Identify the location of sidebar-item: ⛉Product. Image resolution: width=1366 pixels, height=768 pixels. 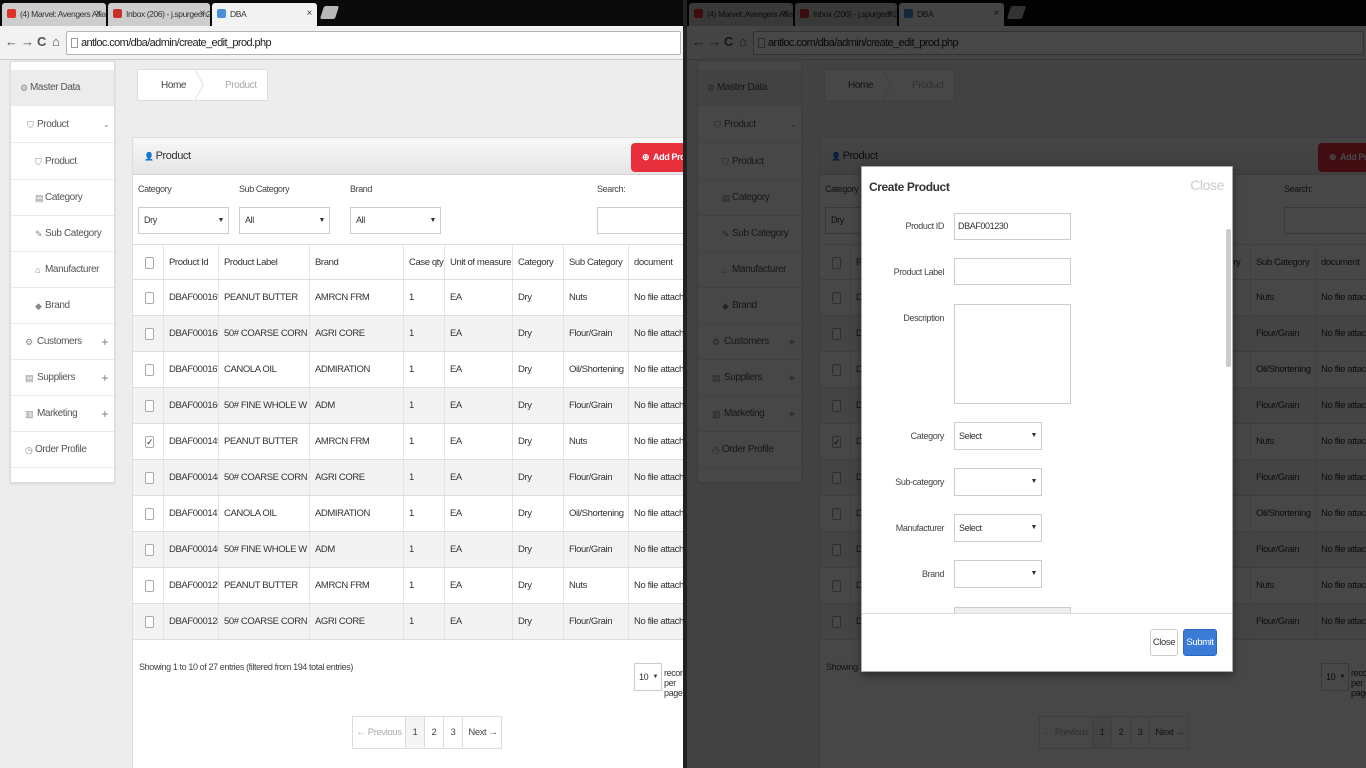
(62, 162).